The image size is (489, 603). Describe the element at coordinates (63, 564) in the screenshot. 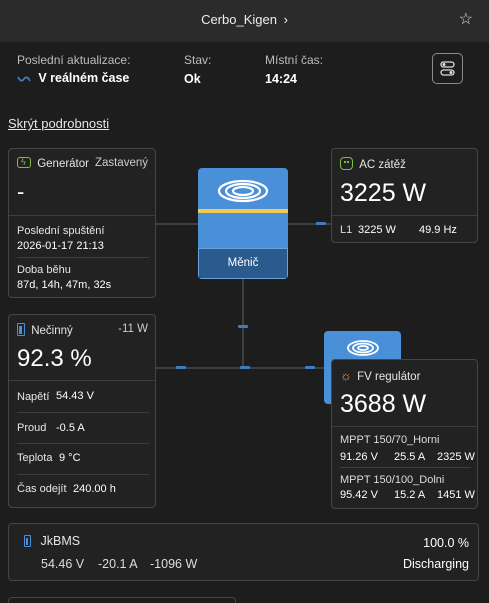

I see `bms-voltage: 54.46 V` at that location.